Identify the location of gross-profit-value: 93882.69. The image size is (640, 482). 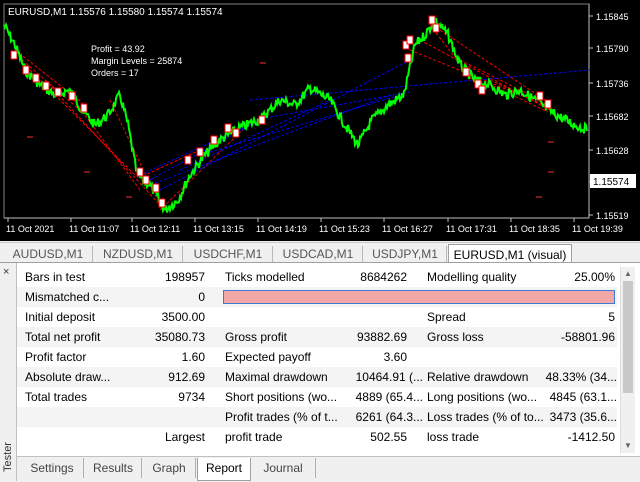
(381, 337).